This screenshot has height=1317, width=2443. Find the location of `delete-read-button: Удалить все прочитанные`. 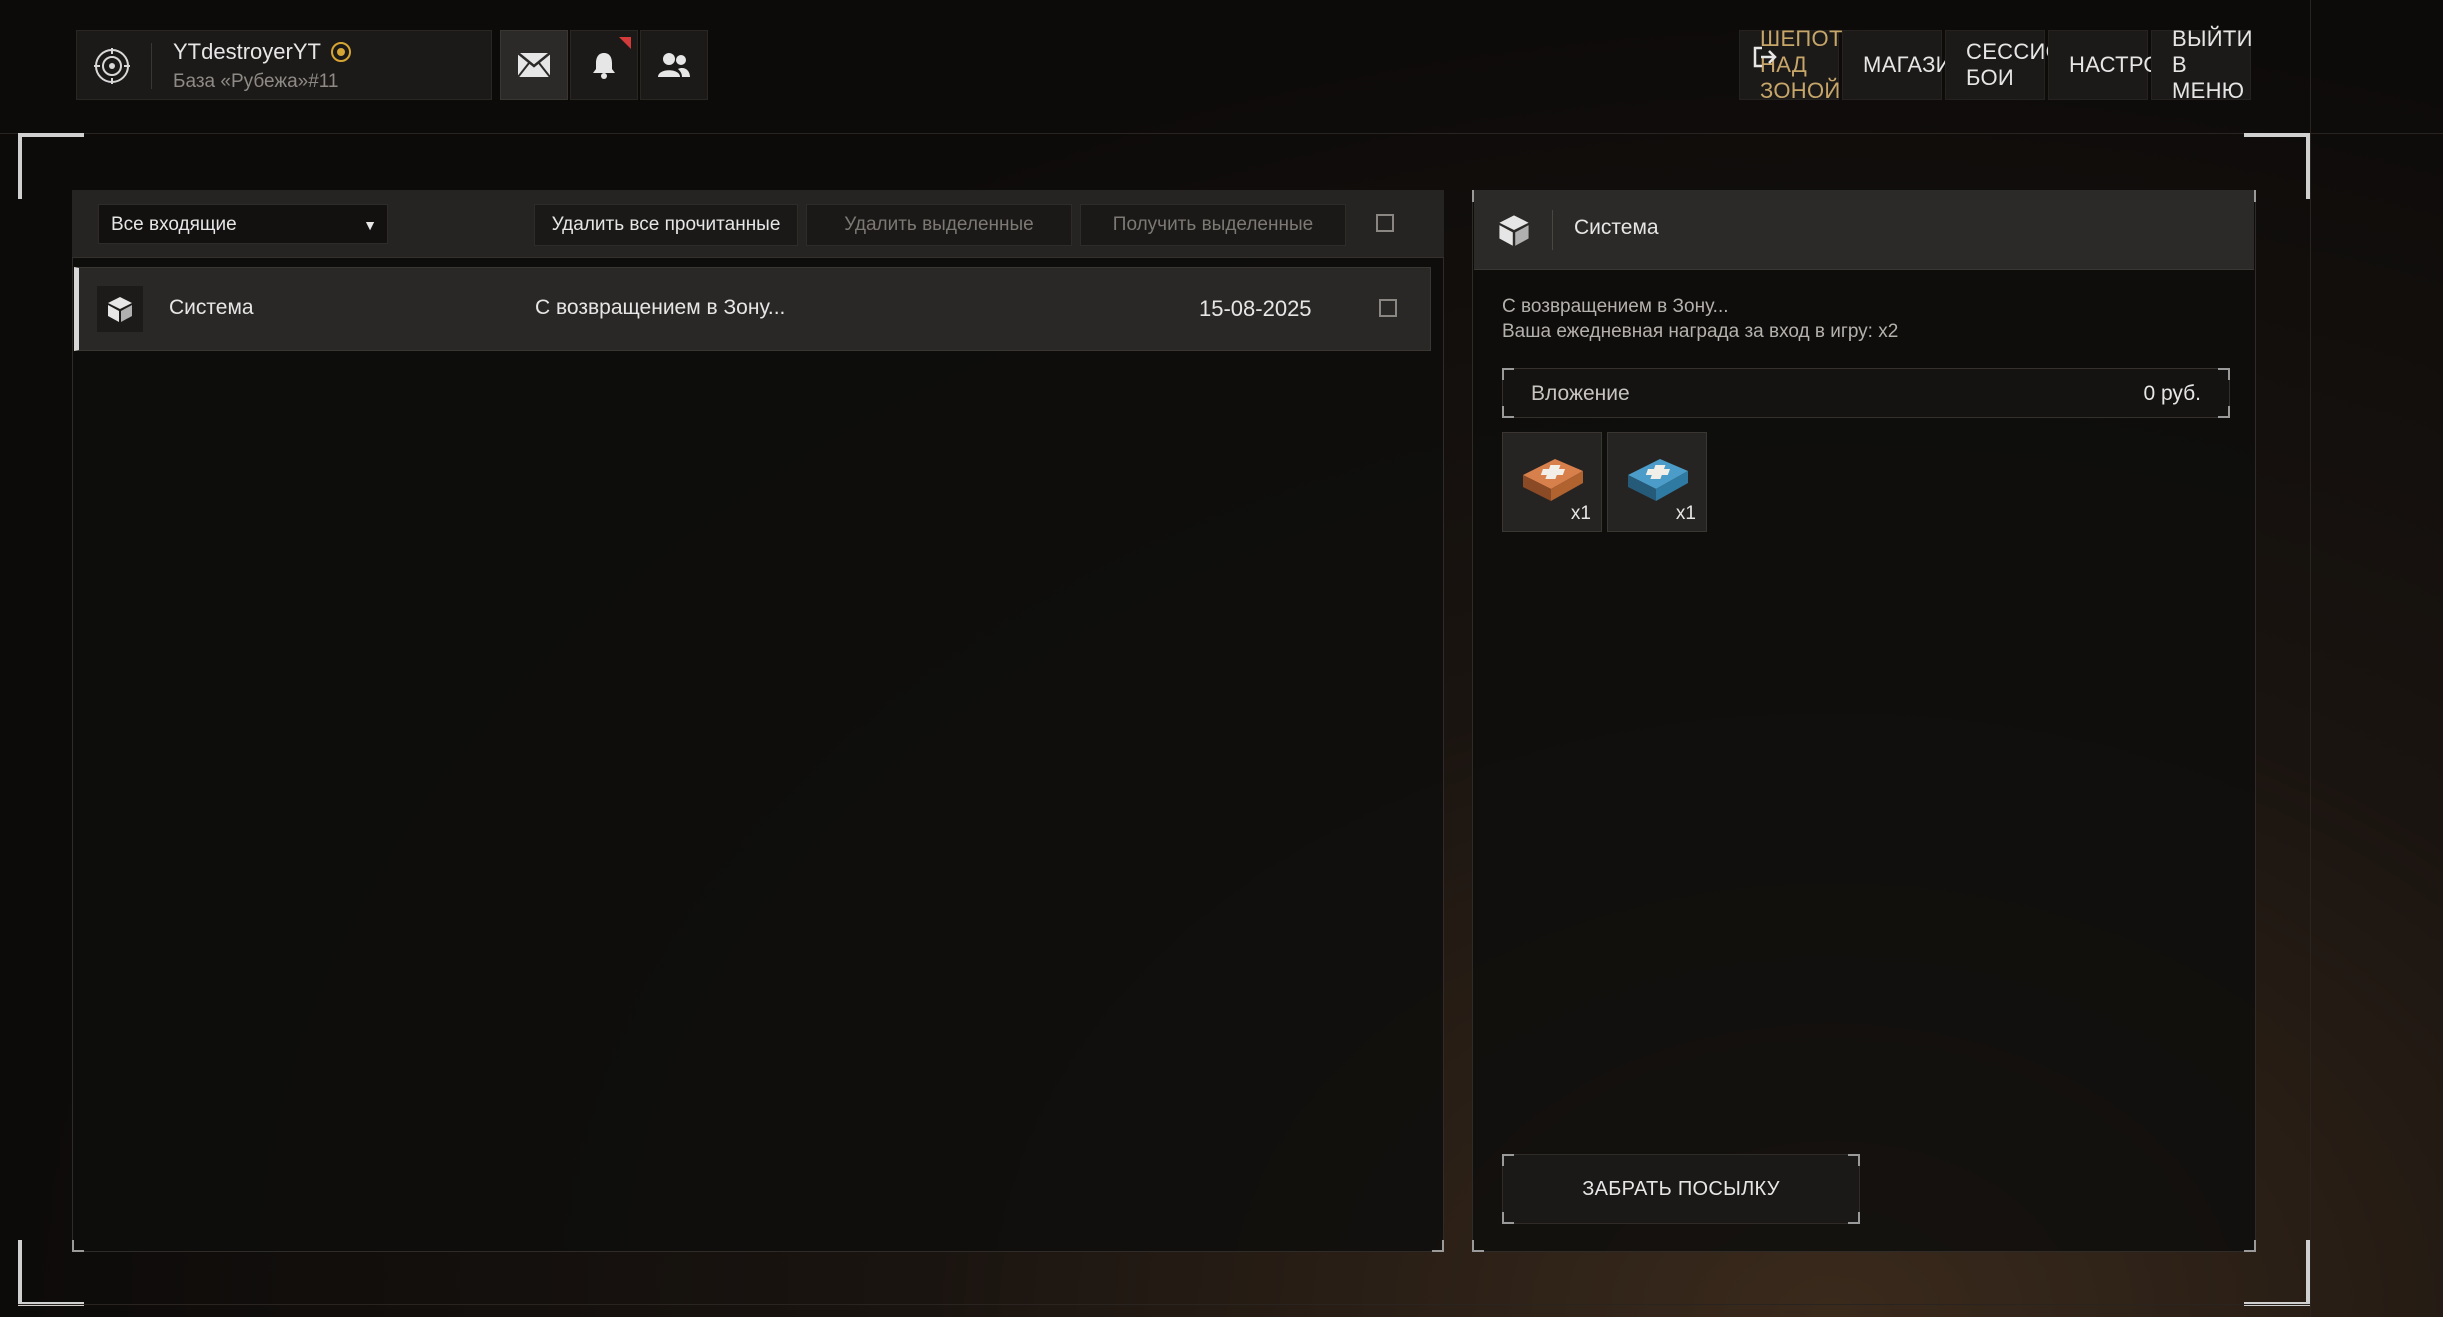

delete-read-button: Удалить все прочитанные is located at coordinates (666, 225).